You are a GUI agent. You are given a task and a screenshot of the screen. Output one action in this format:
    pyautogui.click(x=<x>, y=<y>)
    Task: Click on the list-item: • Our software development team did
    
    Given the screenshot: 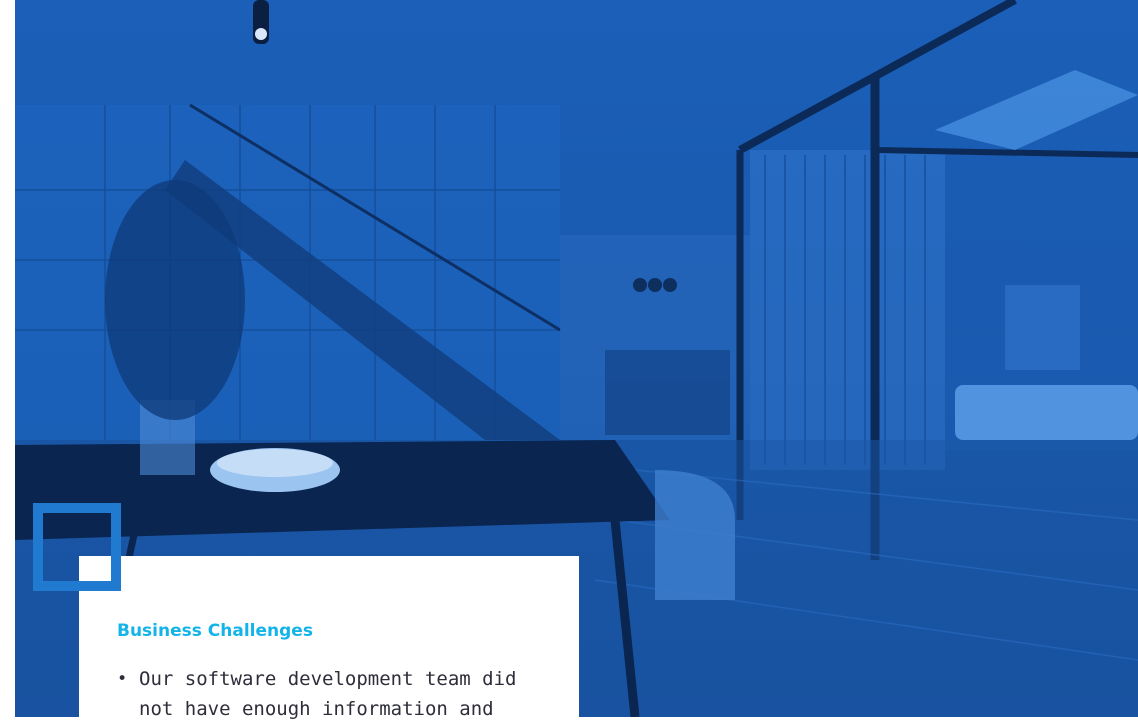 What is the action you would take?
    pyautogui.click(x=317, y=679)
    